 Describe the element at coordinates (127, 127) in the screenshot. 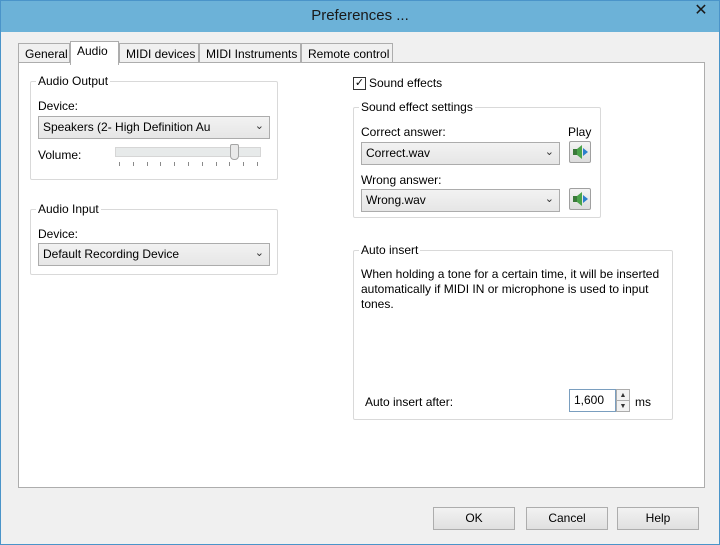

I see `output-device-value: Speakers (2- High Definition Au` at that location.